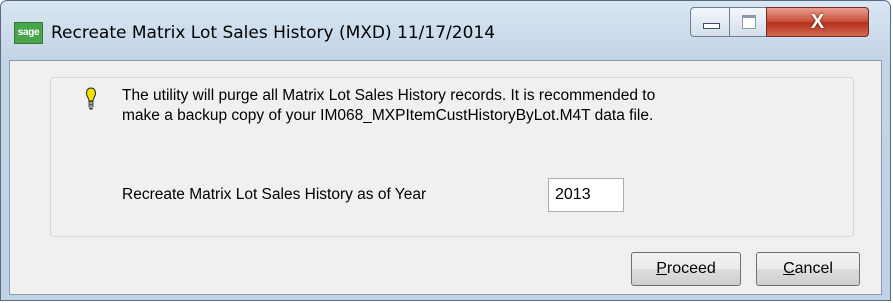 This screenshot has width=893, height=303. I want to click on proceed-mnemonic: P, so click(661, 268).